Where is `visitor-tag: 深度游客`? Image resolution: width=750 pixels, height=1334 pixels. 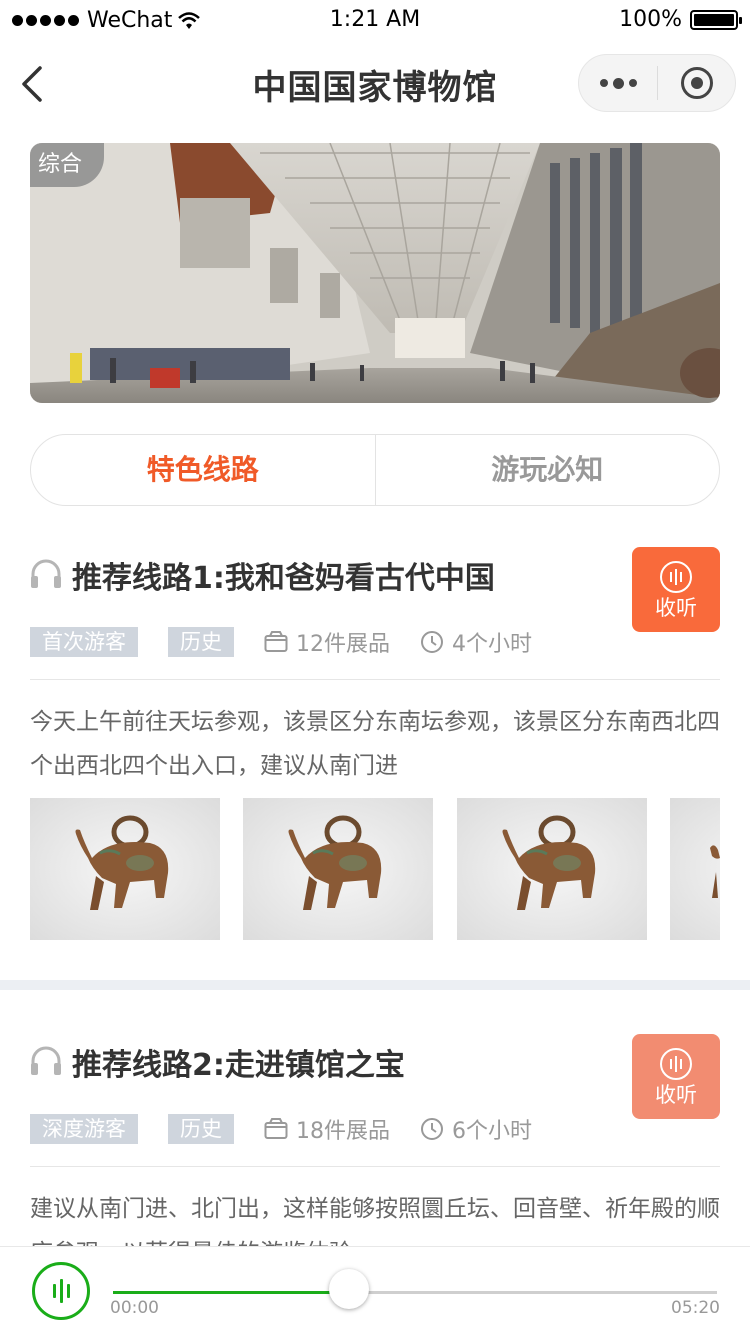 visitor-tag: 深度游客 is located at coordinates (84, 1129).